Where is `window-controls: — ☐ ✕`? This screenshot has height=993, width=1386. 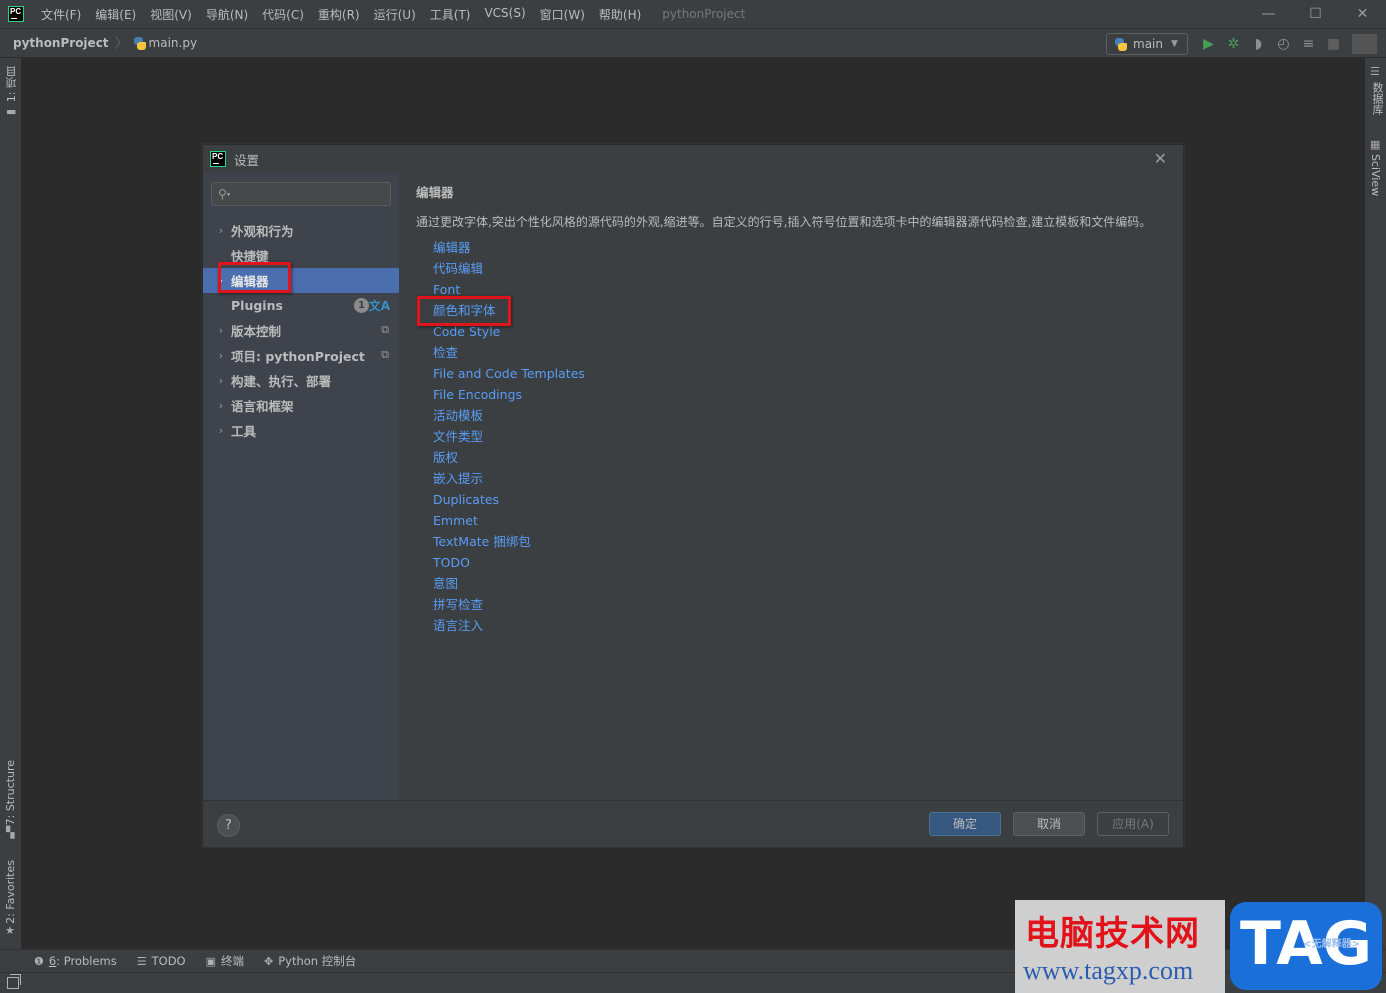 window-controls: — ☐ ✕ is located at coordinates (1315, 14).